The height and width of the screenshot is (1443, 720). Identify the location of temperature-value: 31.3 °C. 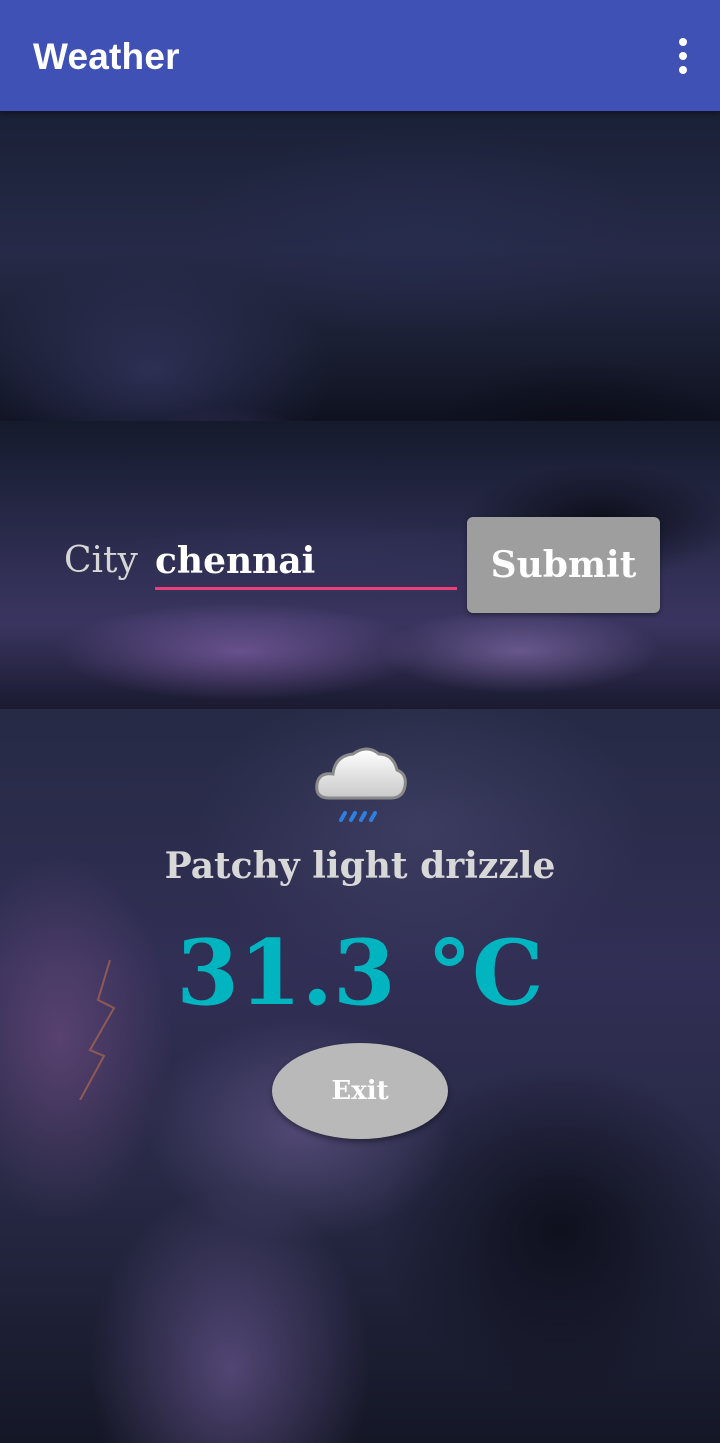
(360, 973).